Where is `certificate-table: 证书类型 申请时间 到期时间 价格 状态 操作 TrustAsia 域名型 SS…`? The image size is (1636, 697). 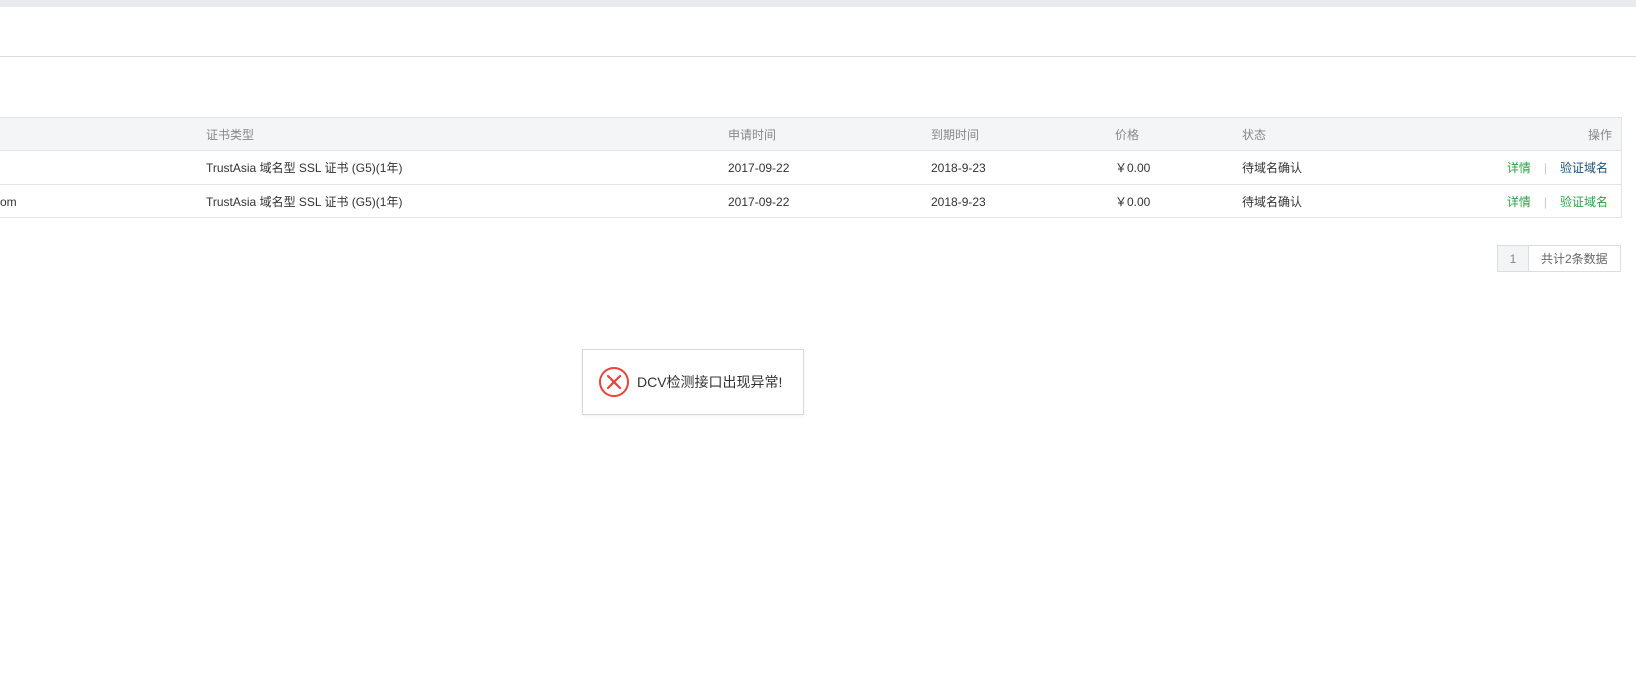 certificate-table: 证书类型 申请时间 到期时间 价格 状态 操作 TrustAsia 域名型 SS… is located at coordinates (811, 167).